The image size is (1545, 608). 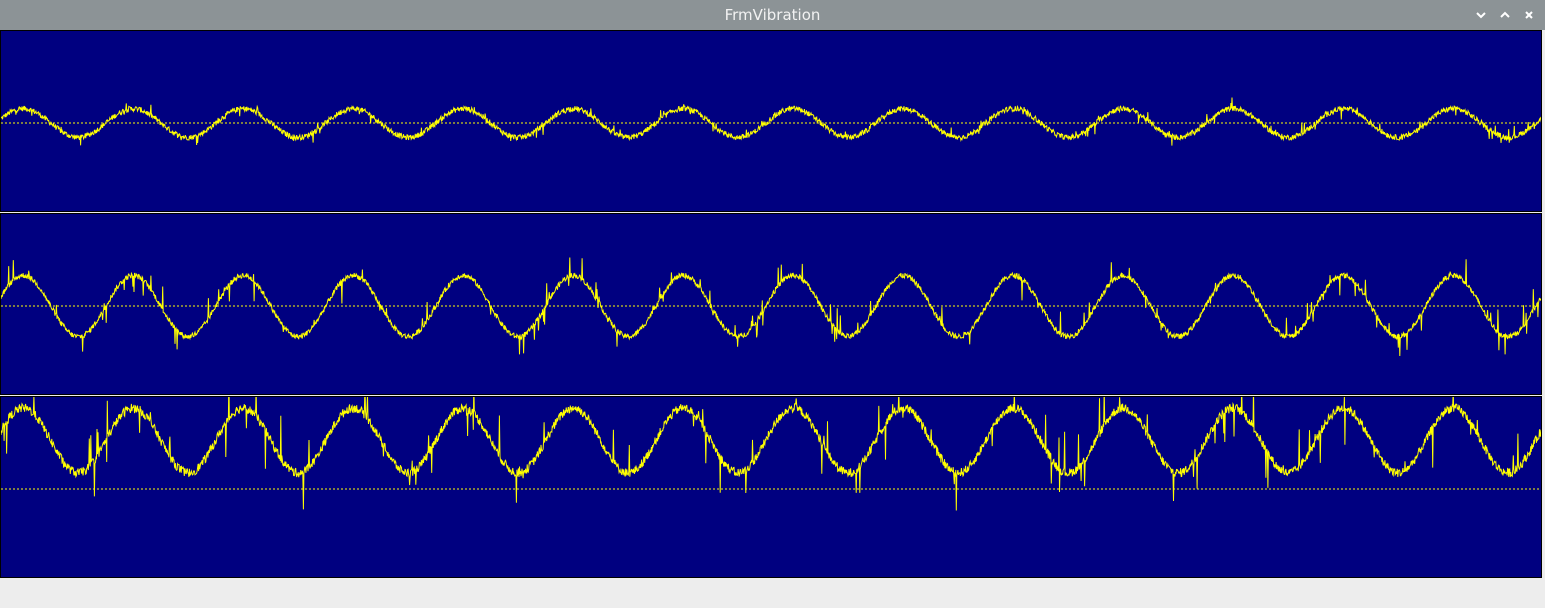 I want to click on close-button, so click(x=1529, y=15).